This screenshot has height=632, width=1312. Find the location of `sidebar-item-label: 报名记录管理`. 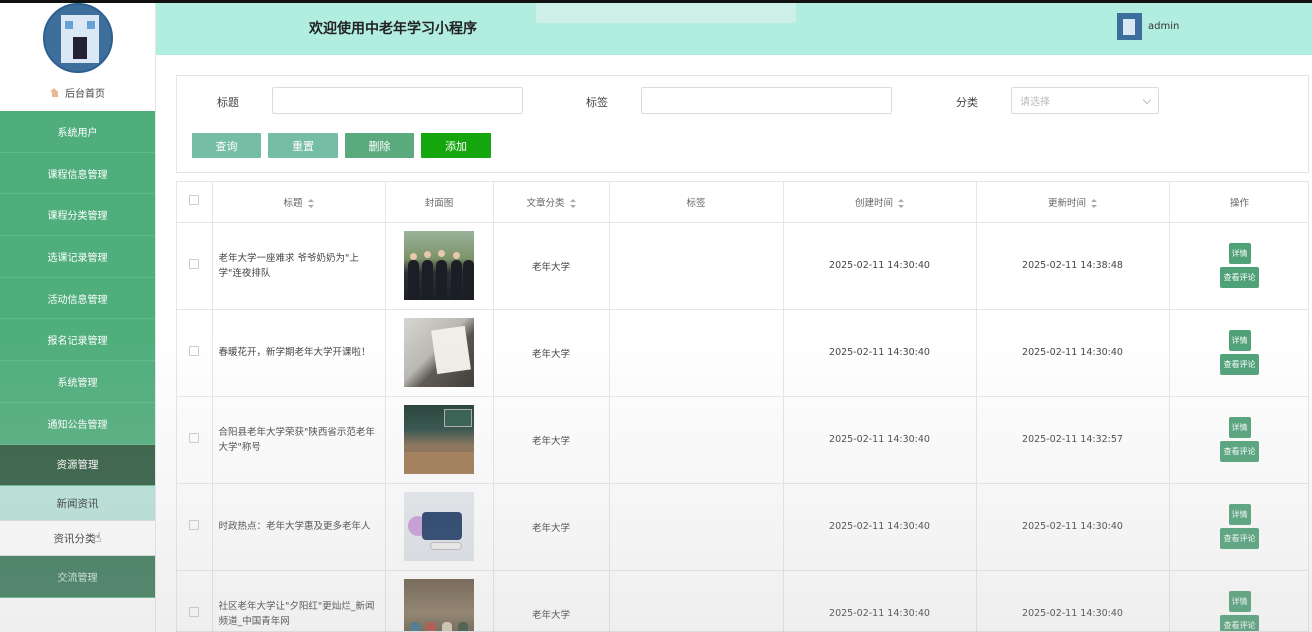

sidebar-item-label: 报名记录管理 is located at coordinates (77, 342).